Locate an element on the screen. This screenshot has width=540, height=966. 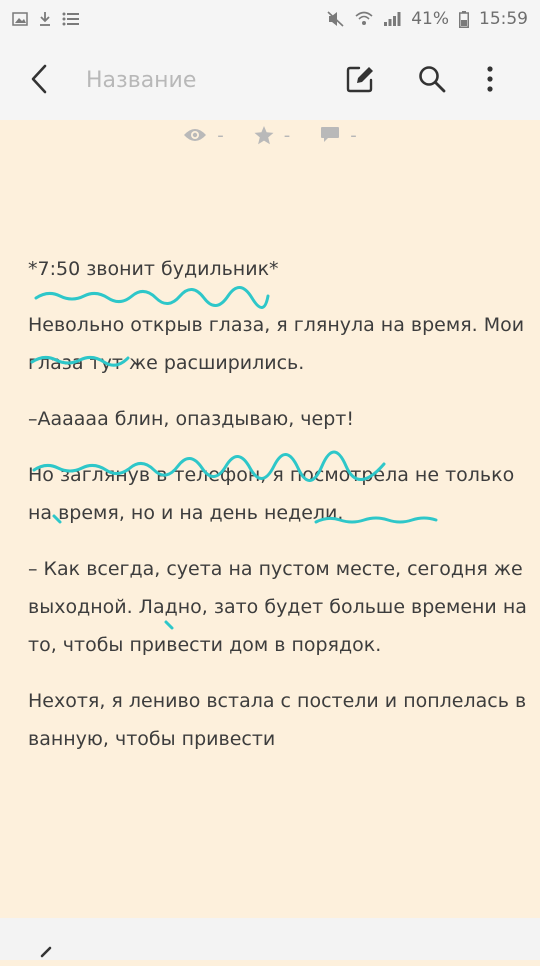
clock: 15:59 is located at coordinates (503, 19).